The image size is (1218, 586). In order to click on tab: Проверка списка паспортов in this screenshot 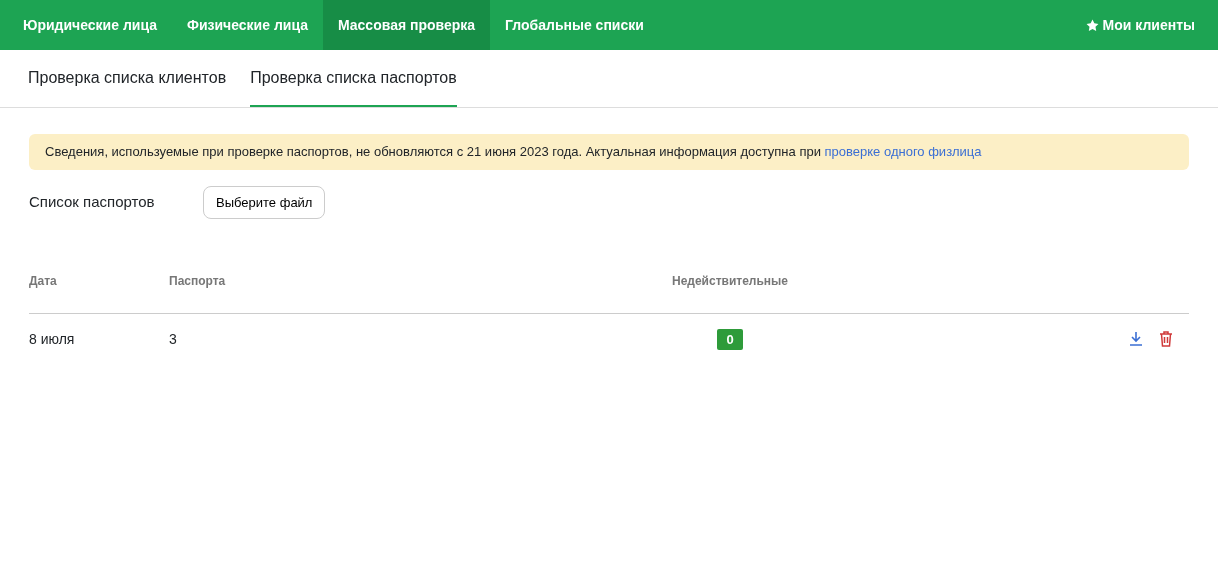, I will do `click(353, 78)`.